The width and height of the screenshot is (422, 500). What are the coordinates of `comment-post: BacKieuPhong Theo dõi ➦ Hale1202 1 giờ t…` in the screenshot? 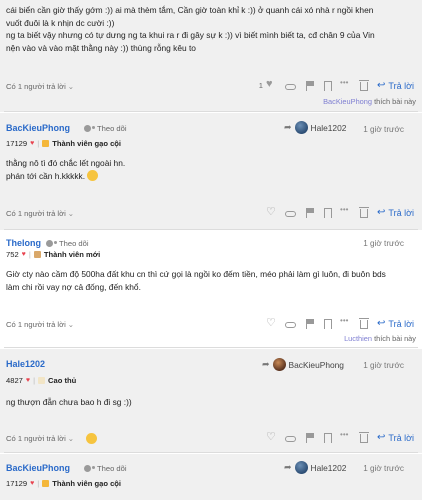 It's located at (211, 477).